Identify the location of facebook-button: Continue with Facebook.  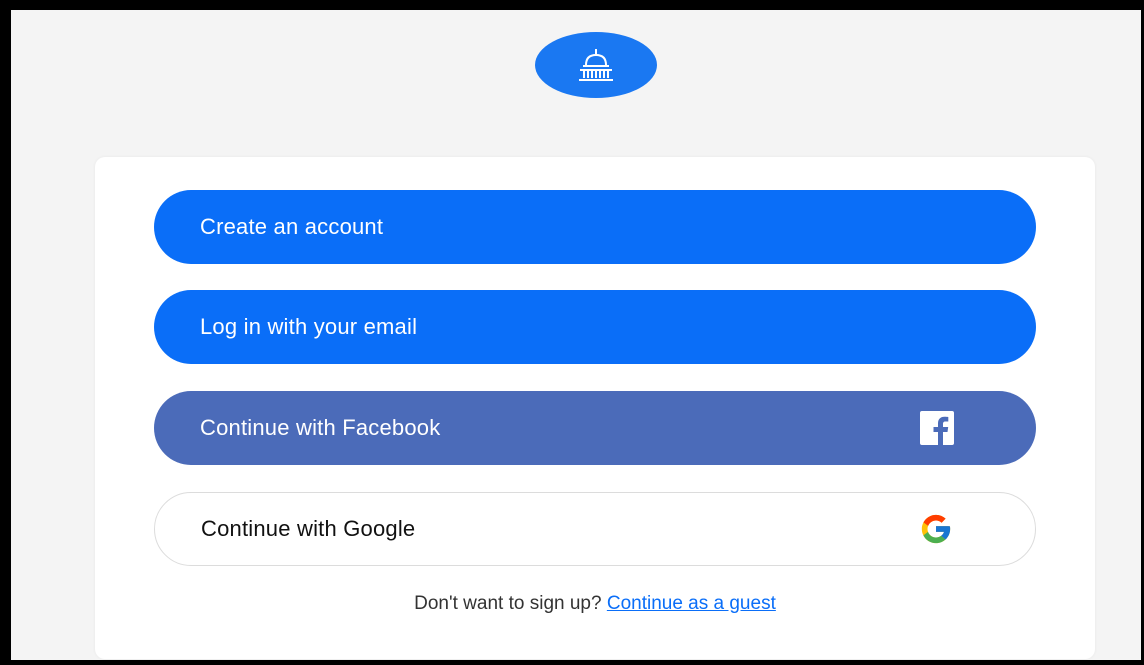
(595, 428).